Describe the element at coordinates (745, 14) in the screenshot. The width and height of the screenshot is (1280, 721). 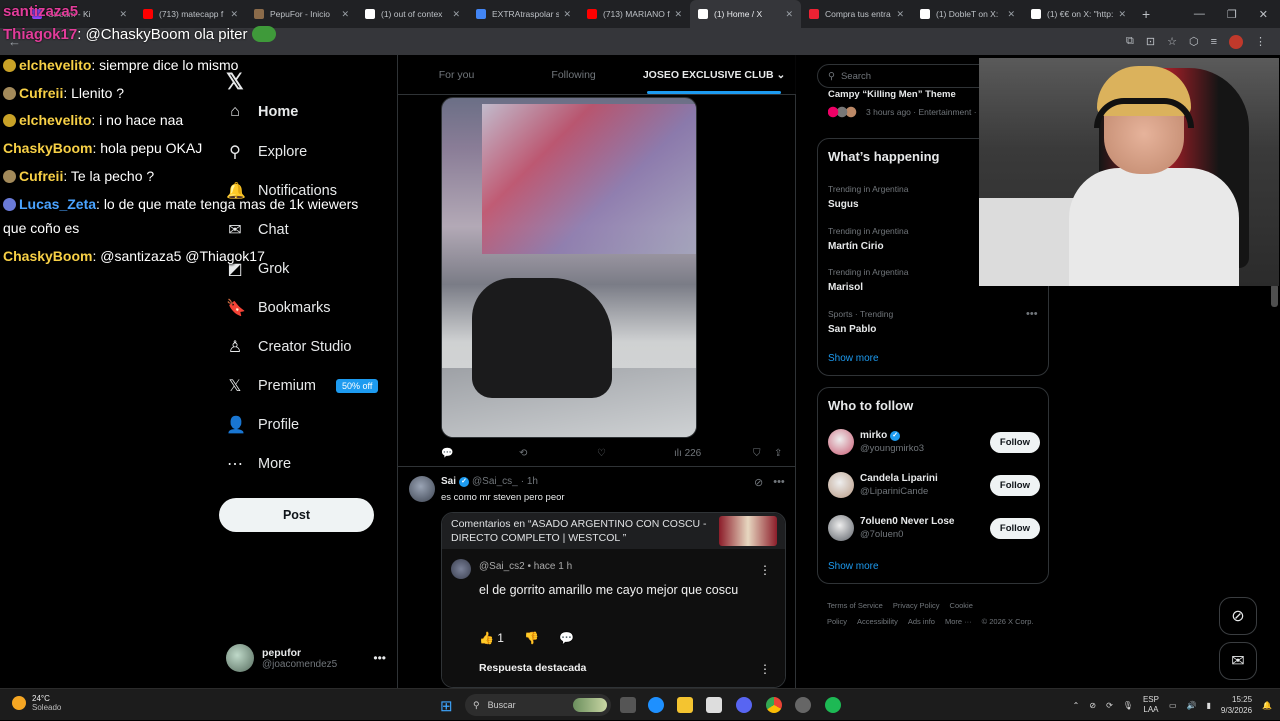
I see `browser-tab: (1) Home / X ✕` at that location.